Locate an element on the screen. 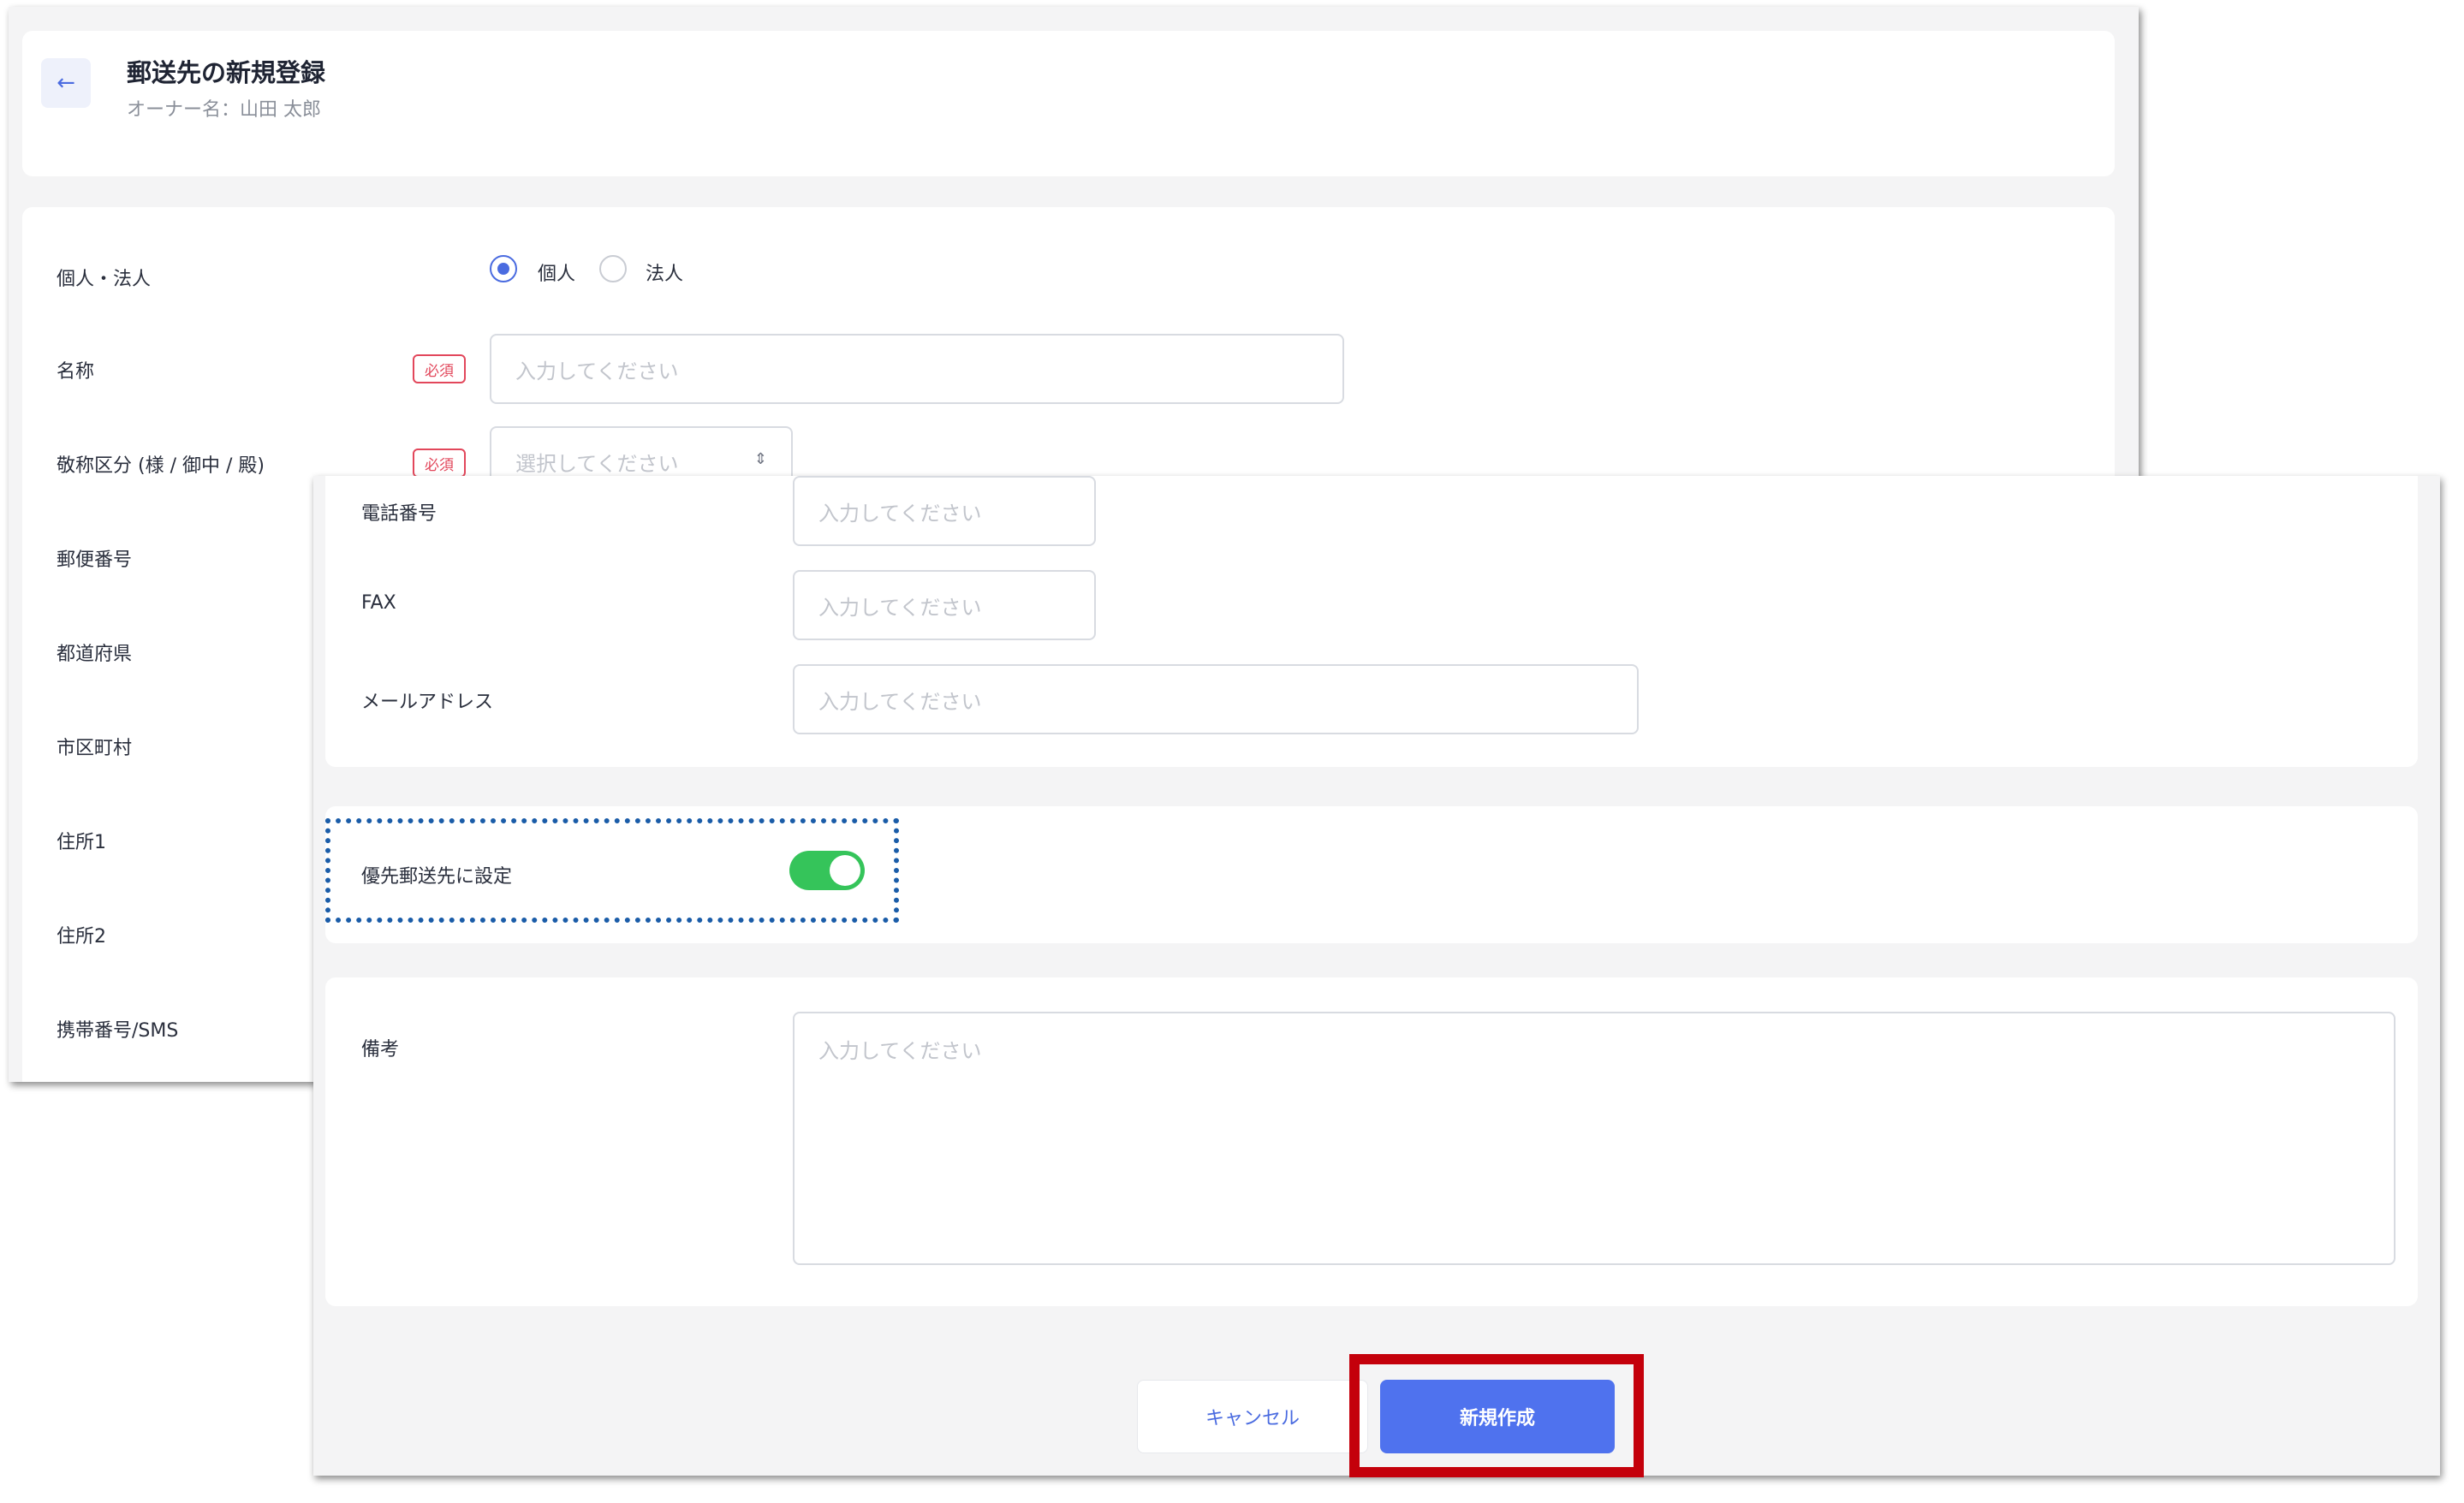 This screenshot has height=1503, width=2464. arrow-left-icon: ← is located at coordinates (66, 83).